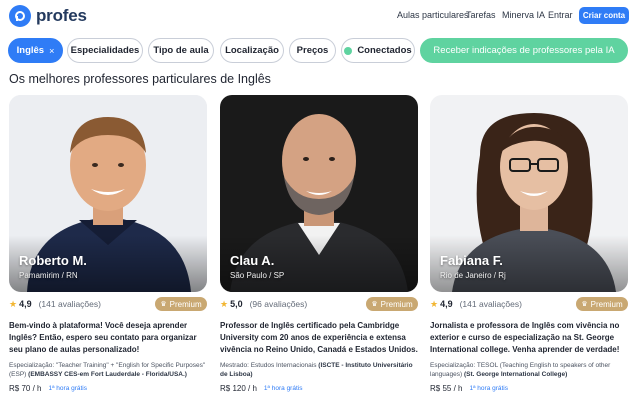  I want to click on spec-text: Estudos Internacionais, so click(283, 365).